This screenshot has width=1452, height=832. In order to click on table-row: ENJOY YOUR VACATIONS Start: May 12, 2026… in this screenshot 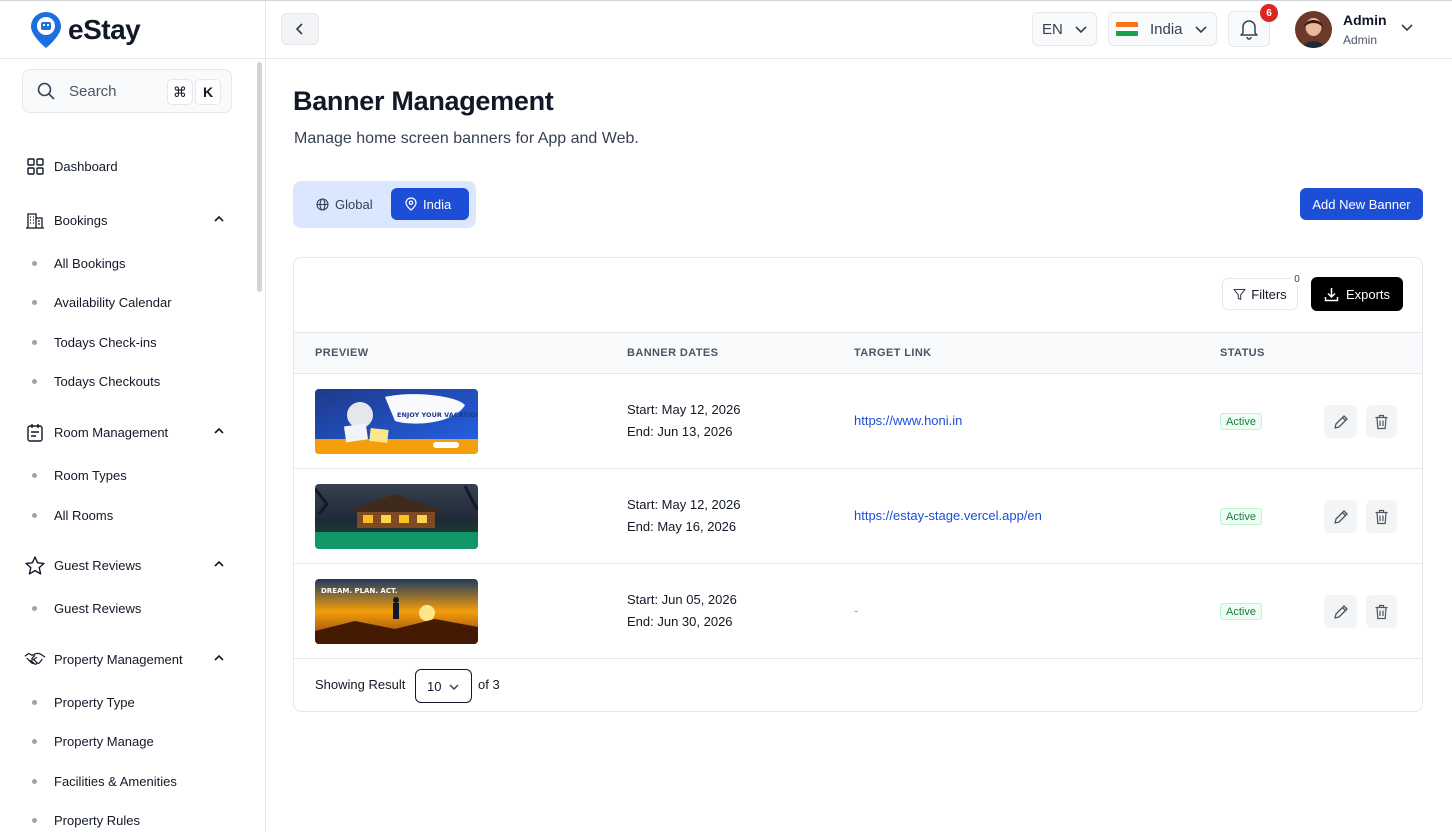, I will do `click(858, 421)`.